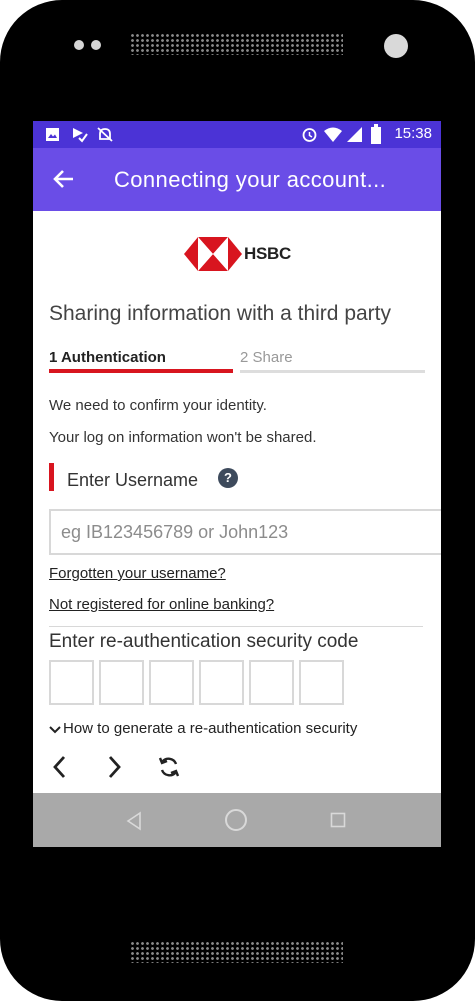 The height and width of the screenshot is (1001, 475). What do you see at coordinates (161, 604) in the screenshot?
I see `not-registered-link: Not registered for online banking?` at bounding box center [161, 604].